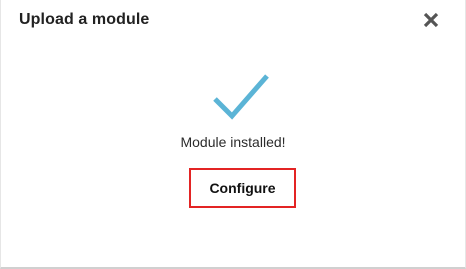 This screenshot has height=269, width=466. I want to click on close-icon, so click(431, 20).